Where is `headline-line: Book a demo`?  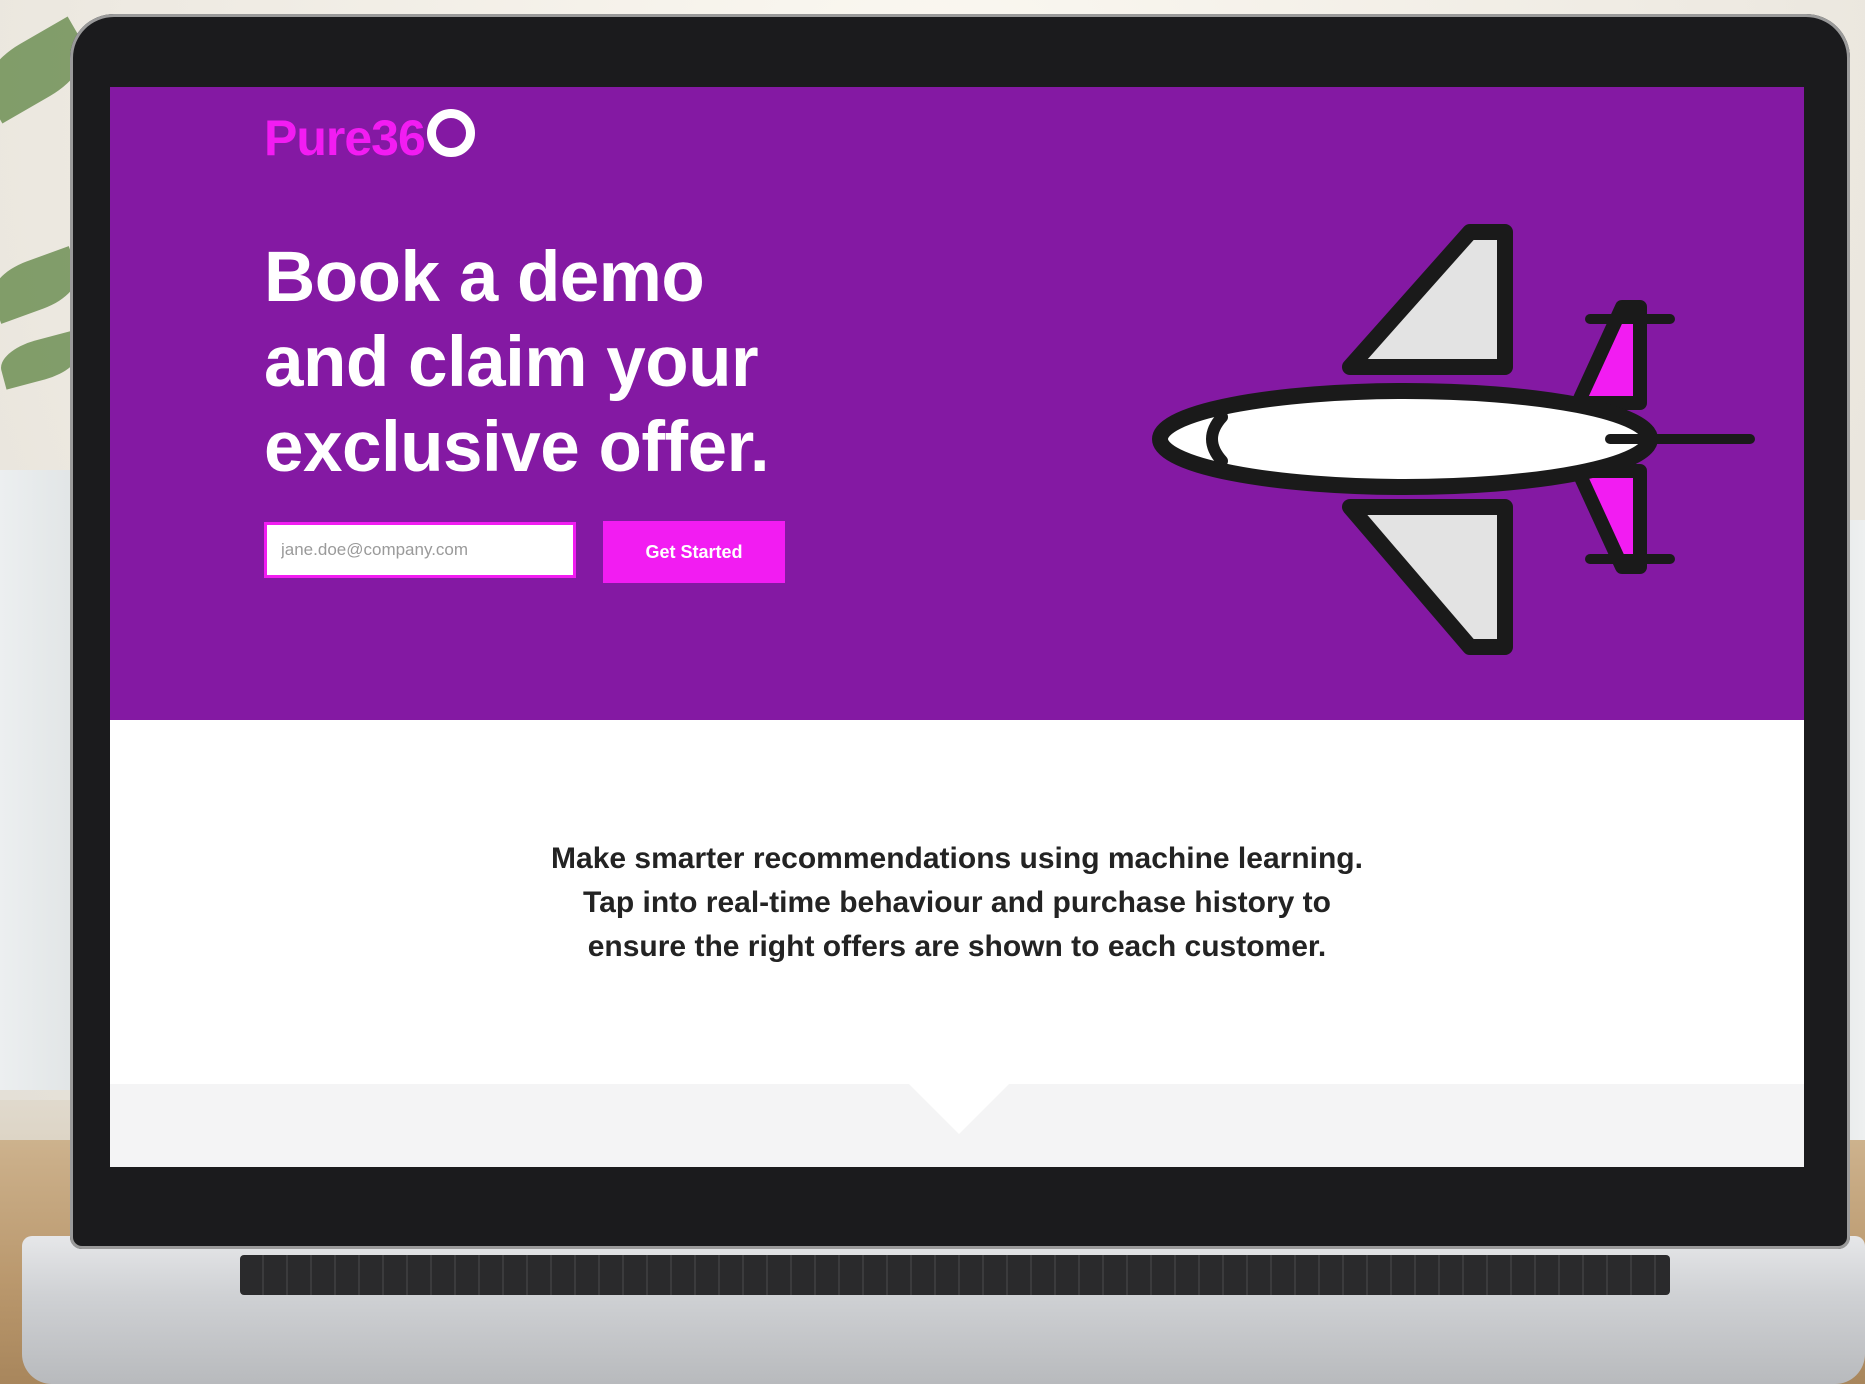
headline-line: Book a demo is located at coordinates (484, 277).